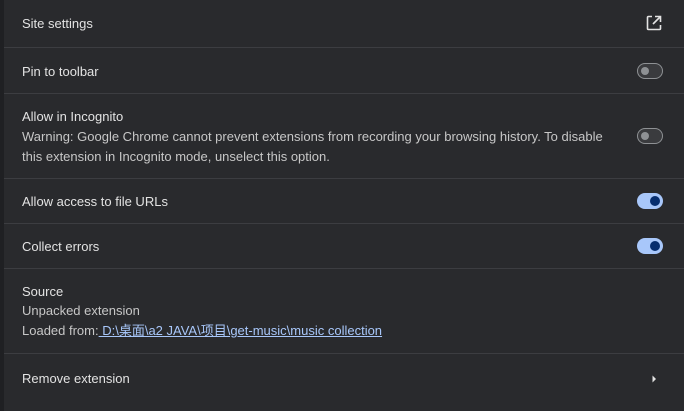 Image resolution: width=684 pixels, height=411 pixels. I want to click on collect-errors-toggle, so click(650, 246).